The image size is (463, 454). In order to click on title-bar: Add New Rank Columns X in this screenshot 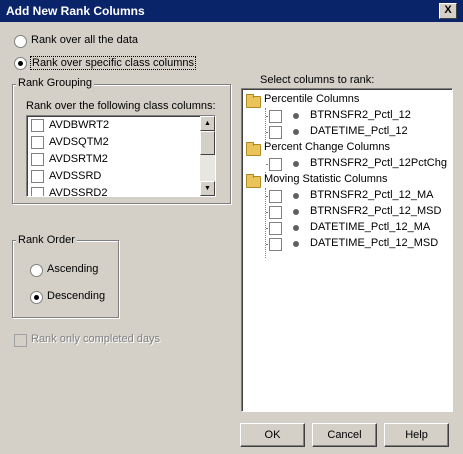, I will do `click(231, 11)`.